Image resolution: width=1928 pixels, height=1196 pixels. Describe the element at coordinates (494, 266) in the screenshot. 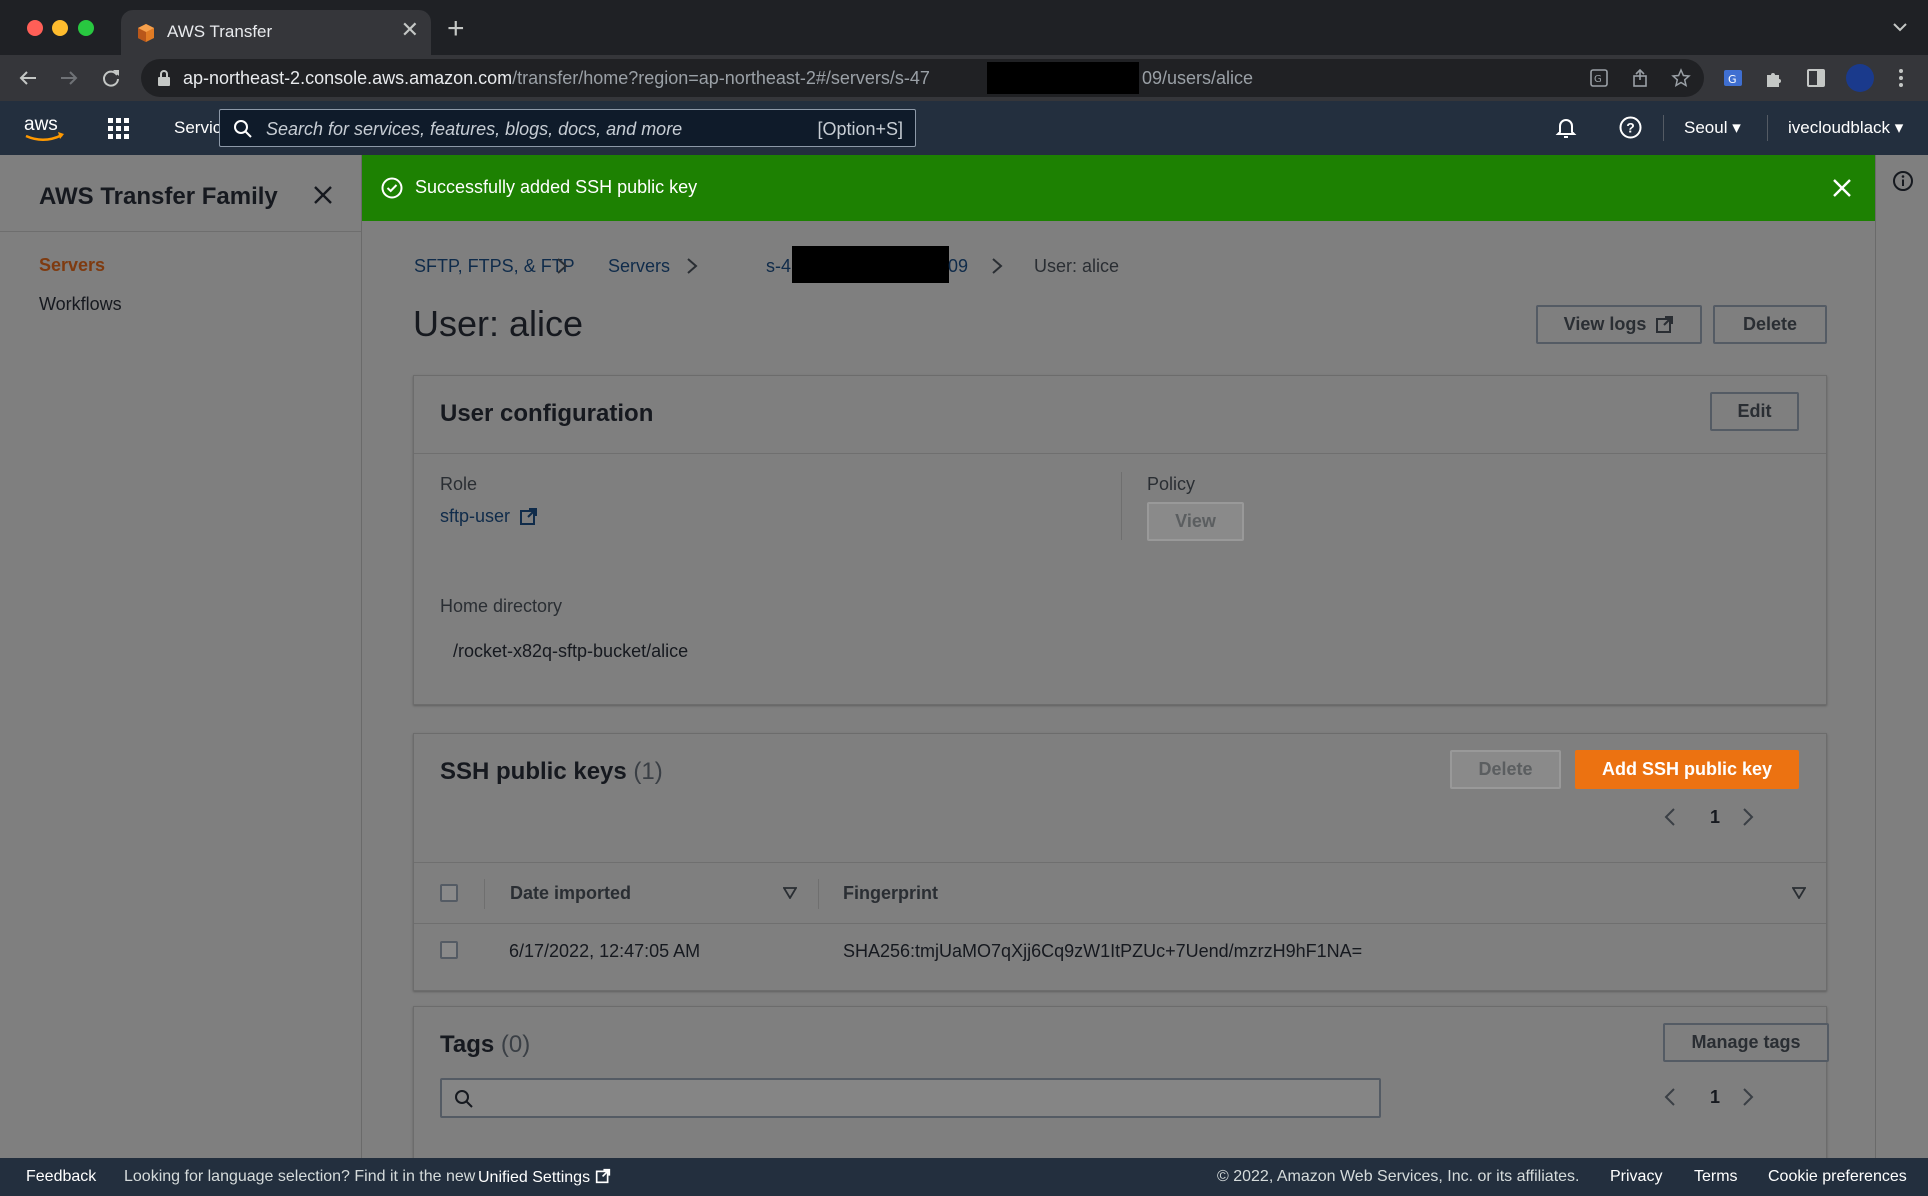

I see `breadcrumb-sftp: SFTP, FTPS, & FTP` at that location.